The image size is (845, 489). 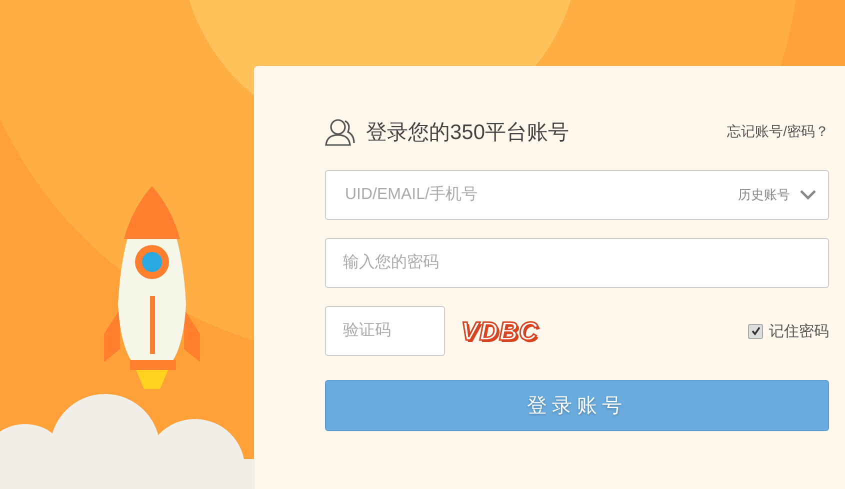 I want to click on user-icon, so click(x=340, y=132).